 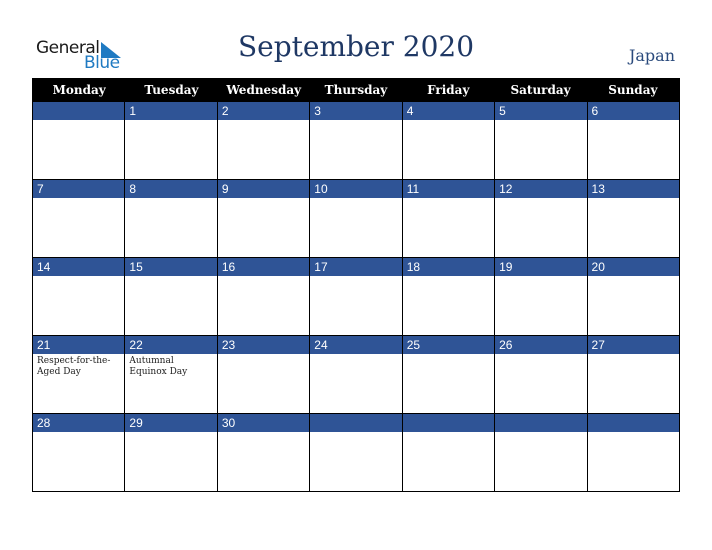 I want to click on holiday-note: Autumnal Equinox Day, so click(x=158, y=366).